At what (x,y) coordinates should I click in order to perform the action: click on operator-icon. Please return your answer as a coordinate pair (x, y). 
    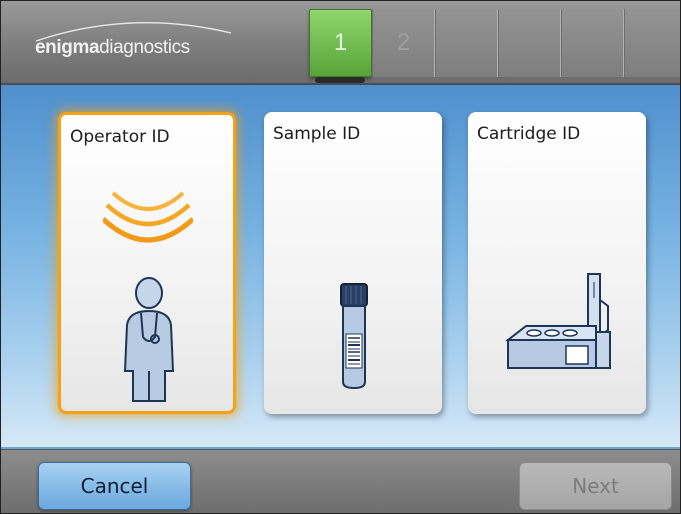
    Looking at the image, I should click on (149, 339).